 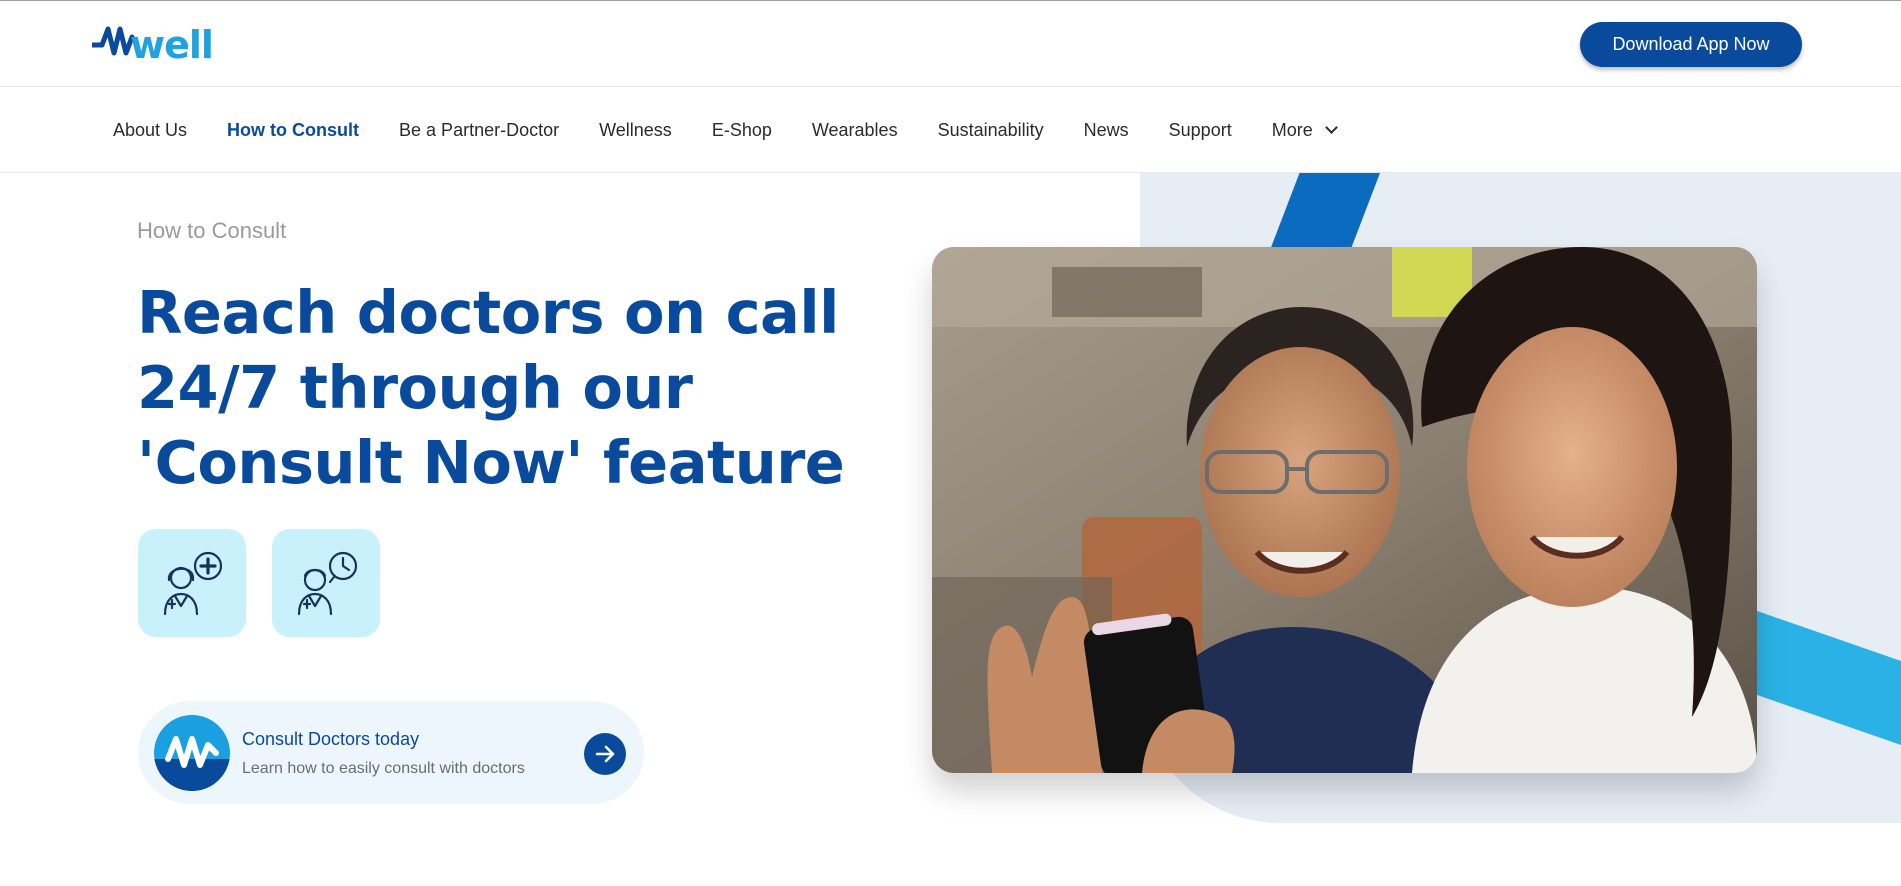 What do you see at coordinates (1106, 130) in the screenshot?
I see `nav-news: News` at bounding box center [1106, 130].